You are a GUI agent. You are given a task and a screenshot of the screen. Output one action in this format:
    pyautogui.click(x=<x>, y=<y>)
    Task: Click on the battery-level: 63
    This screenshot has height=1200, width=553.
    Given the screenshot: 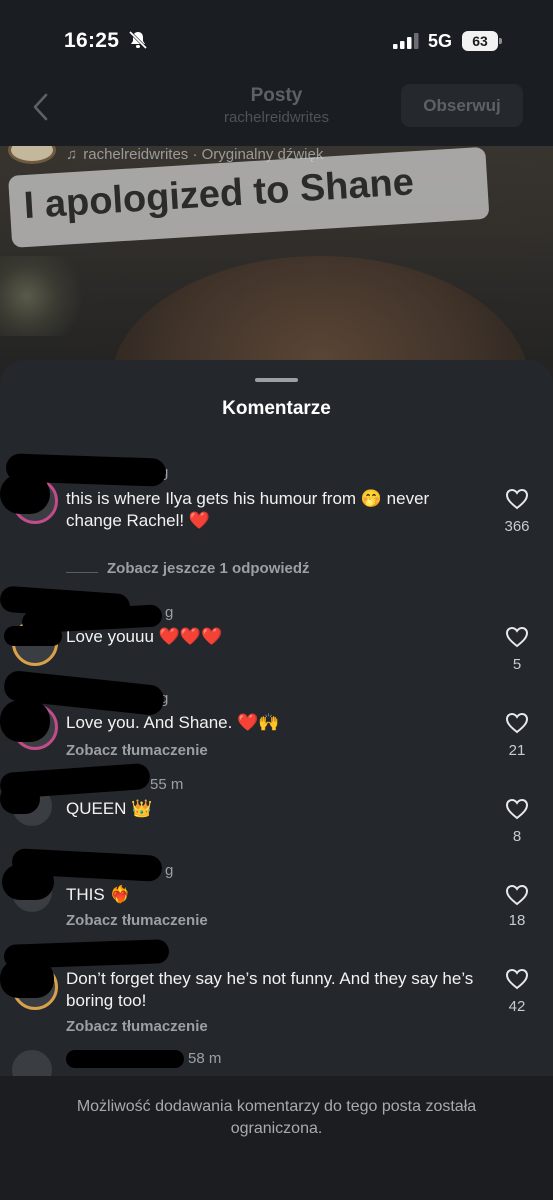 What is the action you would take?
    pyautogui.click(x=480, y=41)
    